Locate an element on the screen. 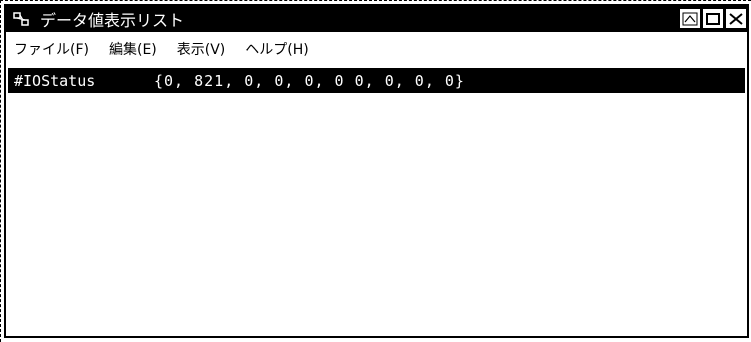  close-button is located at coordinates (736, 18).